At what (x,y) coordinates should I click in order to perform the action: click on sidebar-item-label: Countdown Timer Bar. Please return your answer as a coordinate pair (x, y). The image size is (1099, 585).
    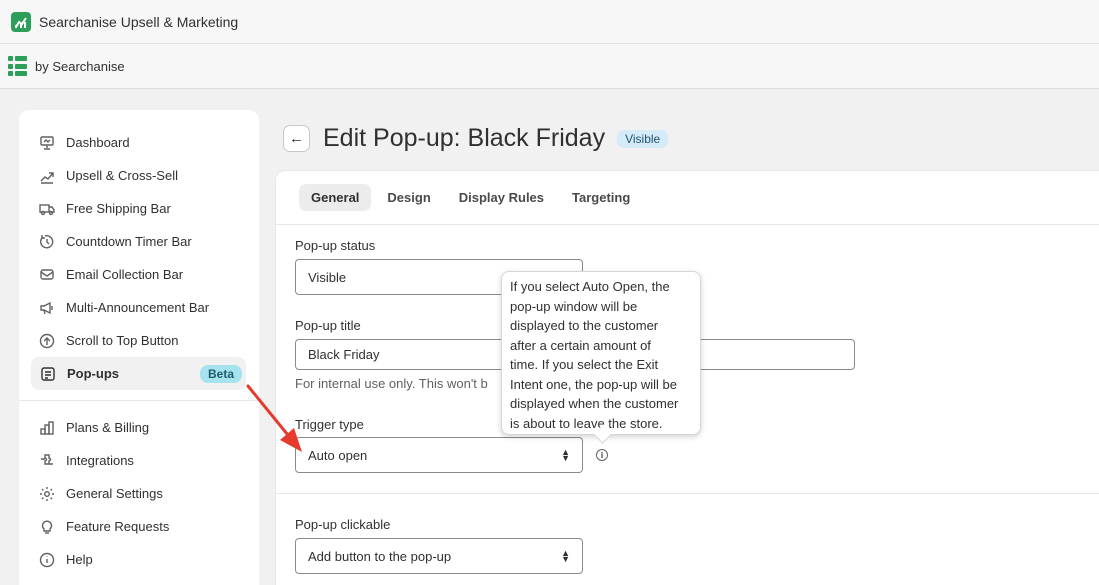
    Looking at the image, I should click on (129, 241).